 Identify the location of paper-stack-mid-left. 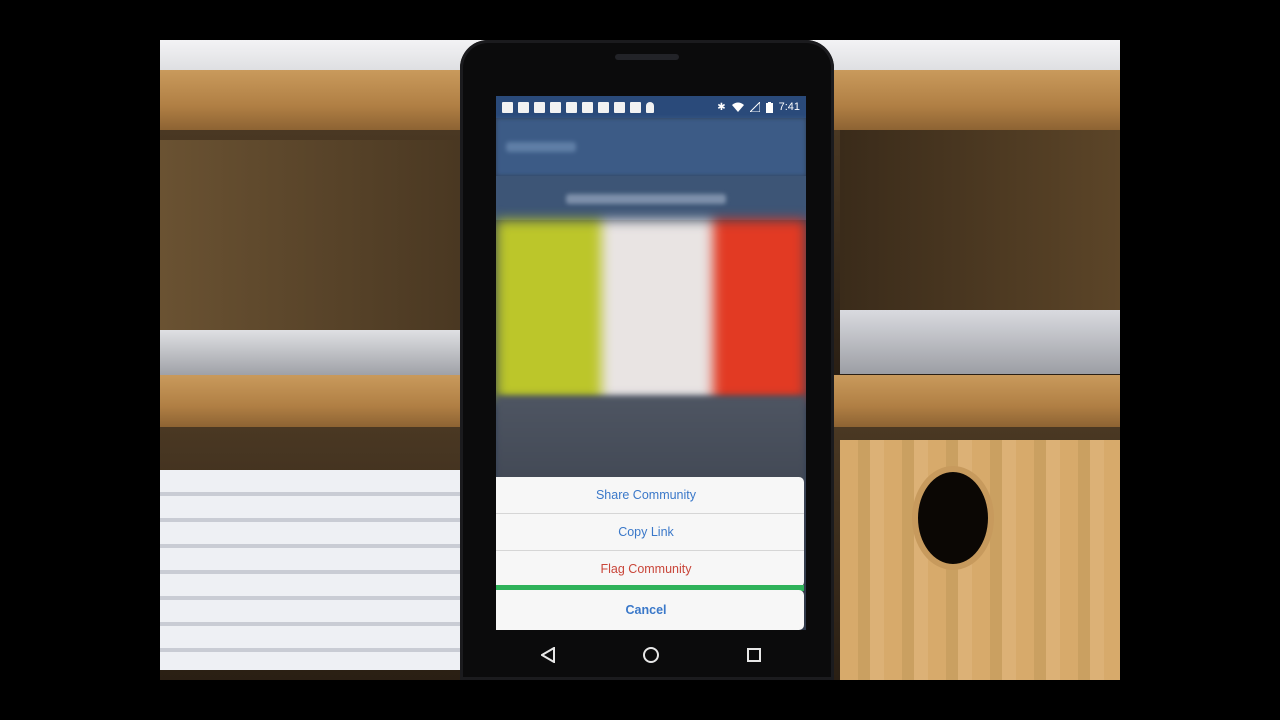
(310, 353).